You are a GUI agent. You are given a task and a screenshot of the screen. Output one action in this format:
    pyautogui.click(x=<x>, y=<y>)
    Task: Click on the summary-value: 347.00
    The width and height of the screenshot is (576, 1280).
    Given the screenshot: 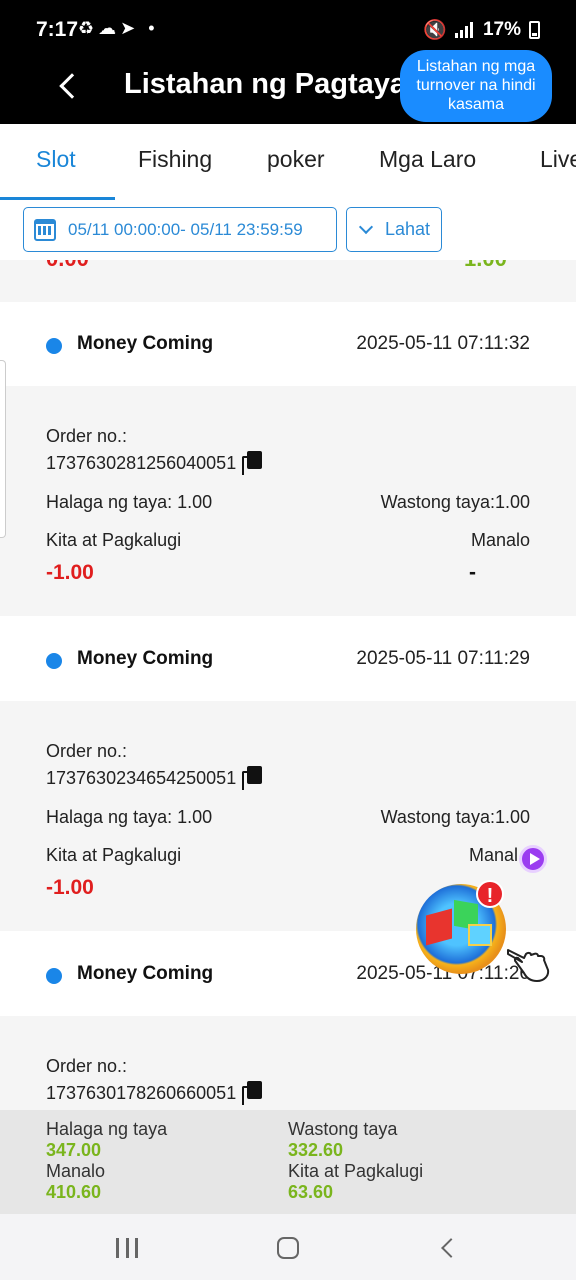 What is the action you would take?
    pyautogui.click(x=74, y=1150)
    